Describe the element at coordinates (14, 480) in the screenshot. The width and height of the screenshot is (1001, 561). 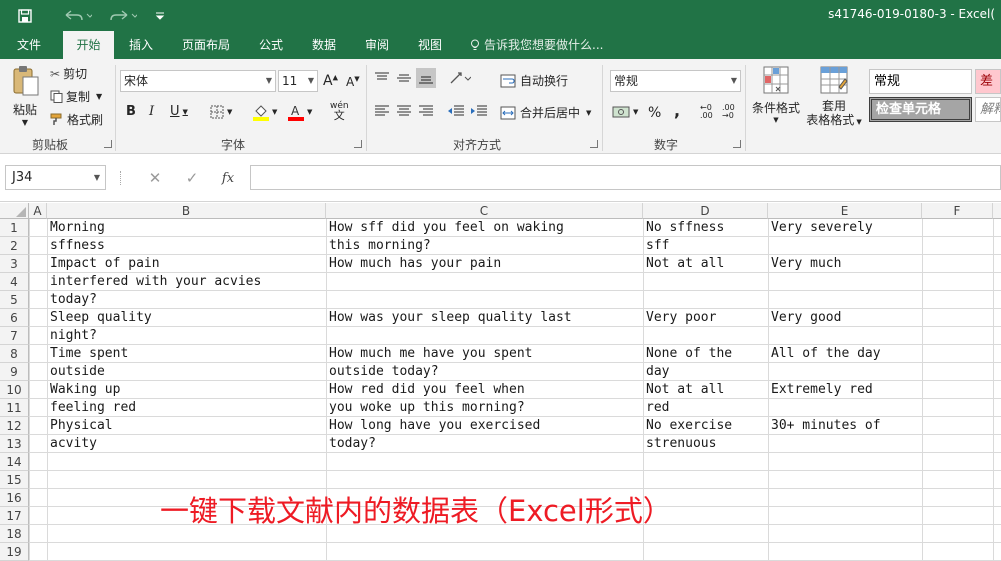
I see `row-header-15: 15` at that location.